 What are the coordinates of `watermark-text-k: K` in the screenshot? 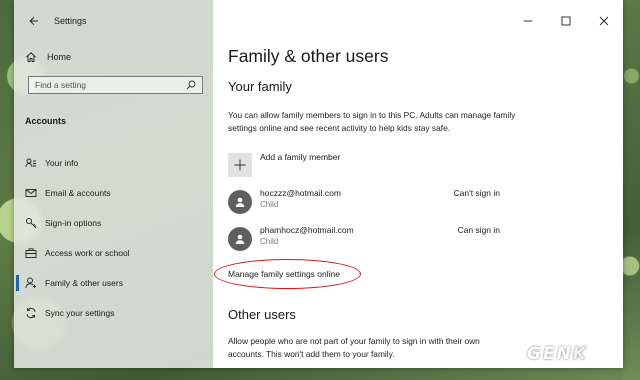 It's located at (580, 354).